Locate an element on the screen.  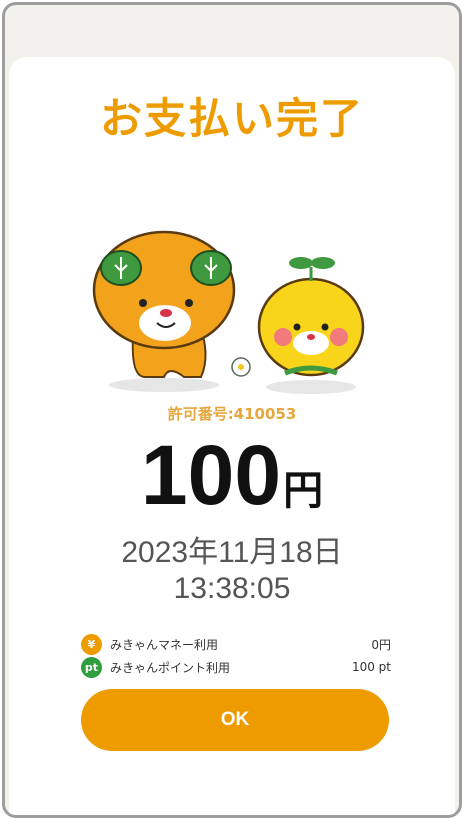
money-usage-row: ¥ みきゃんマネー利用 0円 is located at coordinates (236, 644).